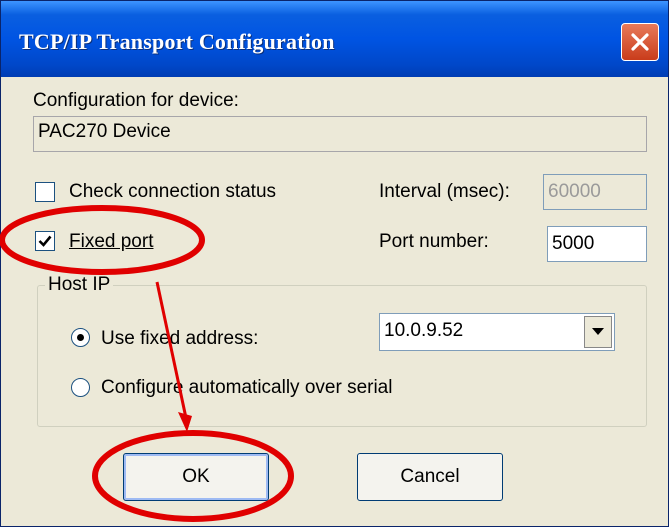  I want to click on check-status-label: Check connection status, so click(172, 192).